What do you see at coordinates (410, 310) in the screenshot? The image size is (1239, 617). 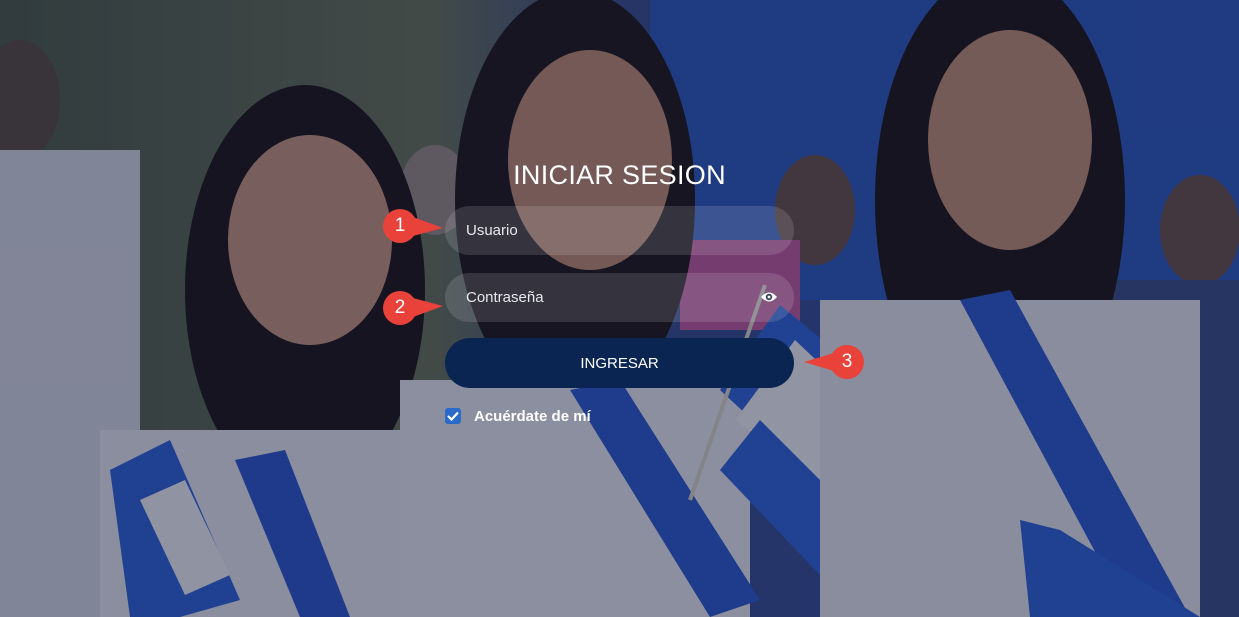 I see `callout-2: 2` at bounding box center [410, 310].